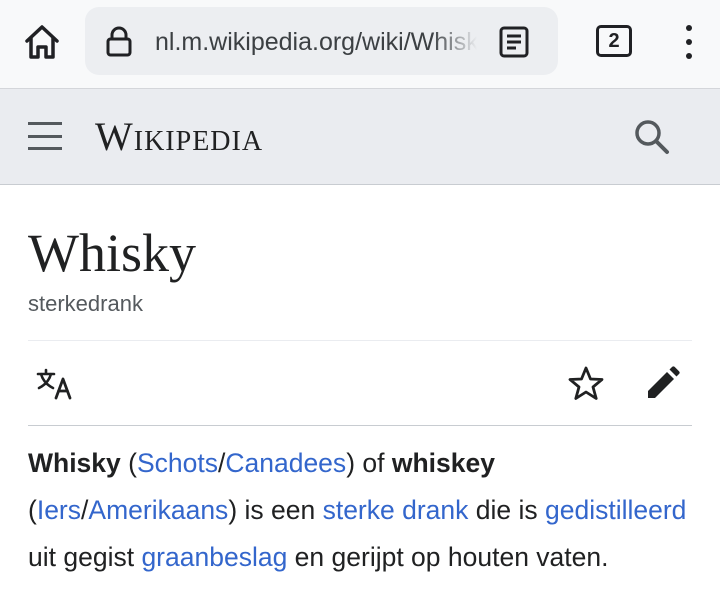 The height and width of the screenshot is (605, 720). What do you see at coordinates (214, 557) in the screenshot?
I see `link-graanbeslag: graanbeslag` at bounding box center [214, 557].